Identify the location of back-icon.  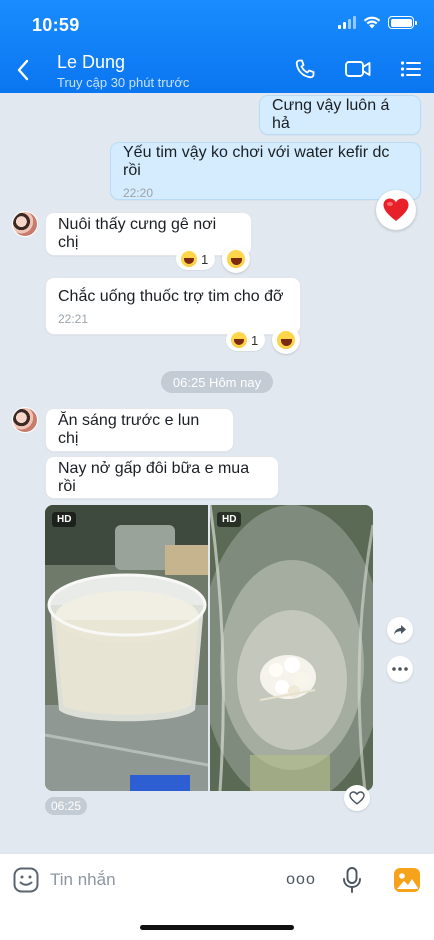
(23, 70).